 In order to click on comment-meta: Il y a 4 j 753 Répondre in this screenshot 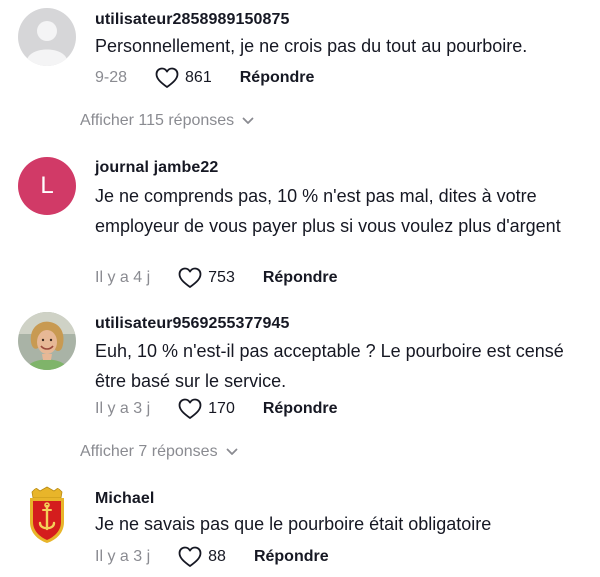, I will do `click(216, 278)`.